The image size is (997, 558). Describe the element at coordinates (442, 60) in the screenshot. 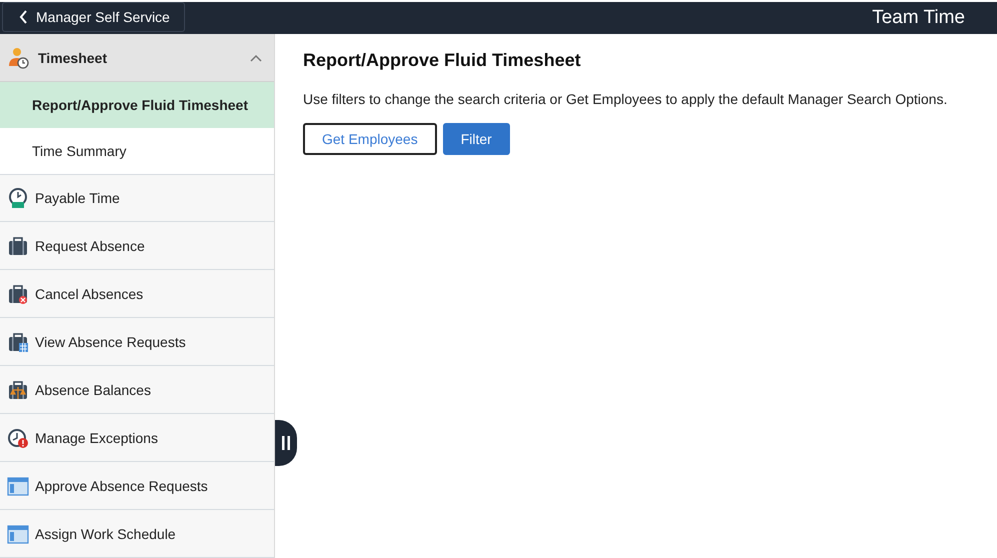

I see `content-title: Report/Approve Fluid Timesheet` at that location.